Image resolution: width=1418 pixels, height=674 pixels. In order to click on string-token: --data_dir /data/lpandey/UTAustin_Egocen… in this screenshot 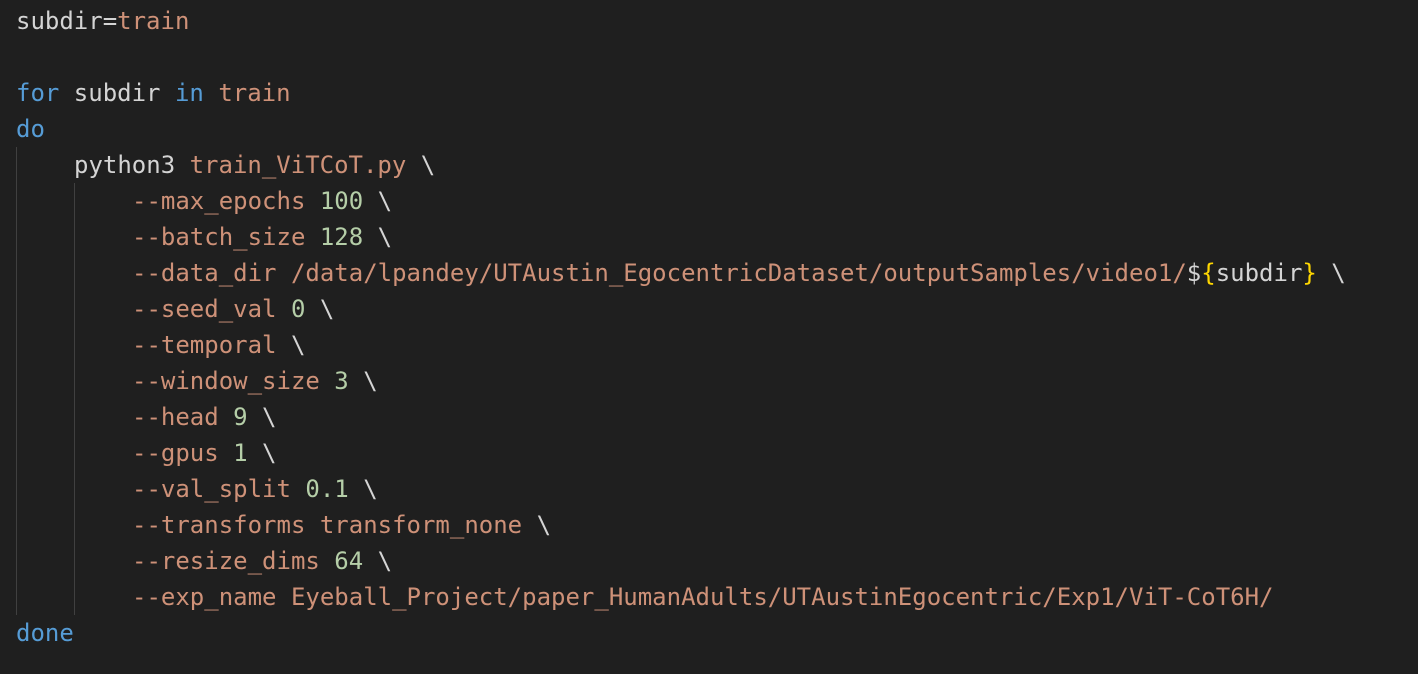, I will do `click(659, 273)`.